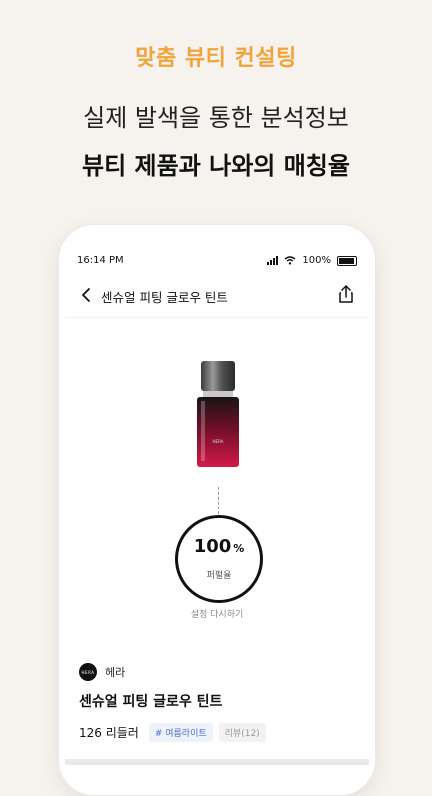 Image resolution: width=432 pixels, height=796 pixels. Describe the element at coordinates (164, 297) in the screenshot. I see `page-title: 센슈얼 피팅 글로우 틴트` at that location.